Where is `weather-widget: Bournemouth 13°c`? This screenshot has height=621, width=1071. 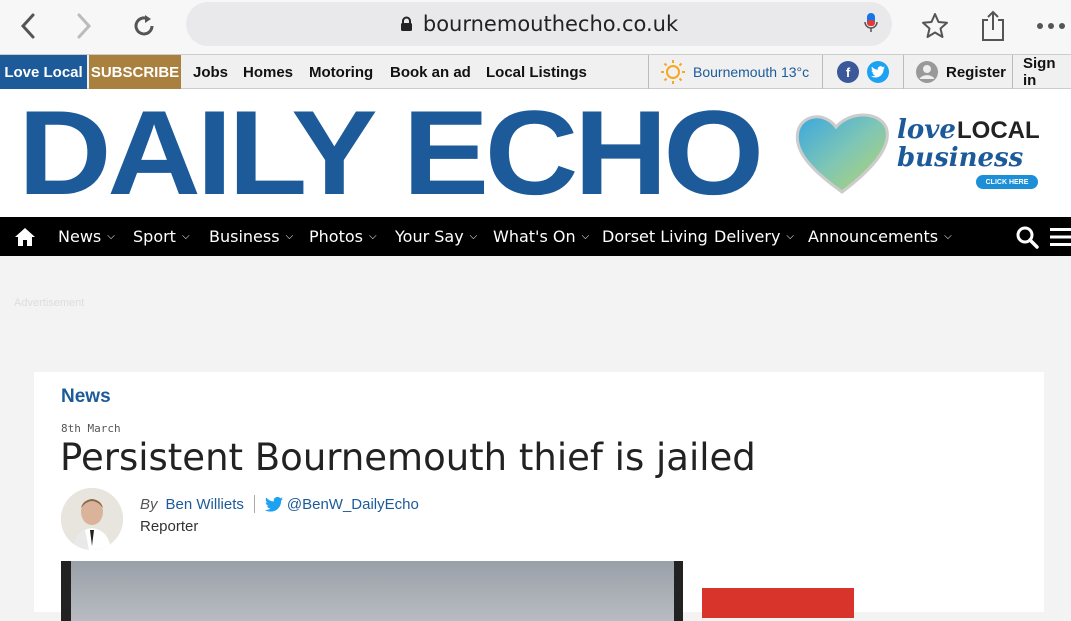 weather-widget: Bournemouth 13°c is located at coordinates (734, 72).